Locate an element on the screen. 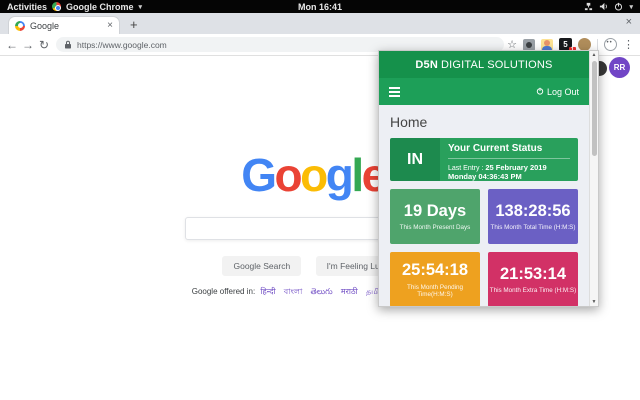 Image resolution: width=640 pixels, height=400 pixels. browser-tab-google: Google × is located at coordinates (64, 25).